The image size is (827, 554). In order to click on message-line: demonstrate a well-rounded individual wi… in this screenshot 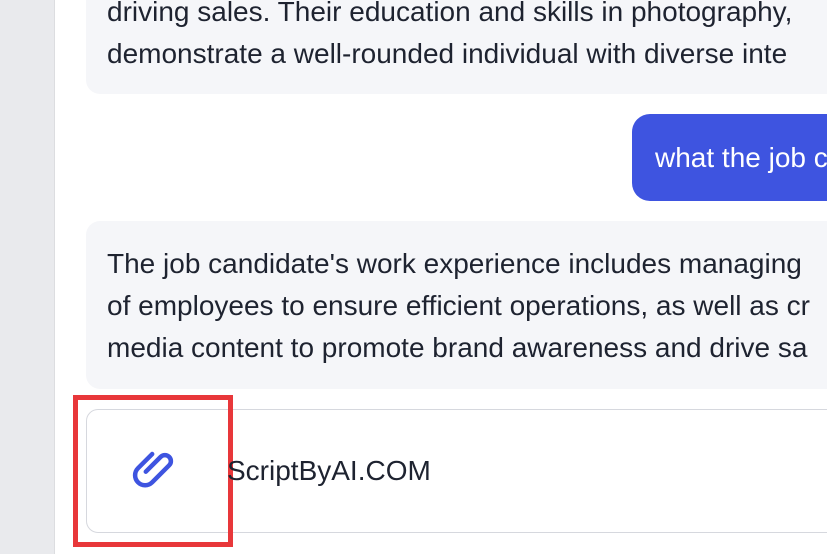, I will do `click(447, 53)`.